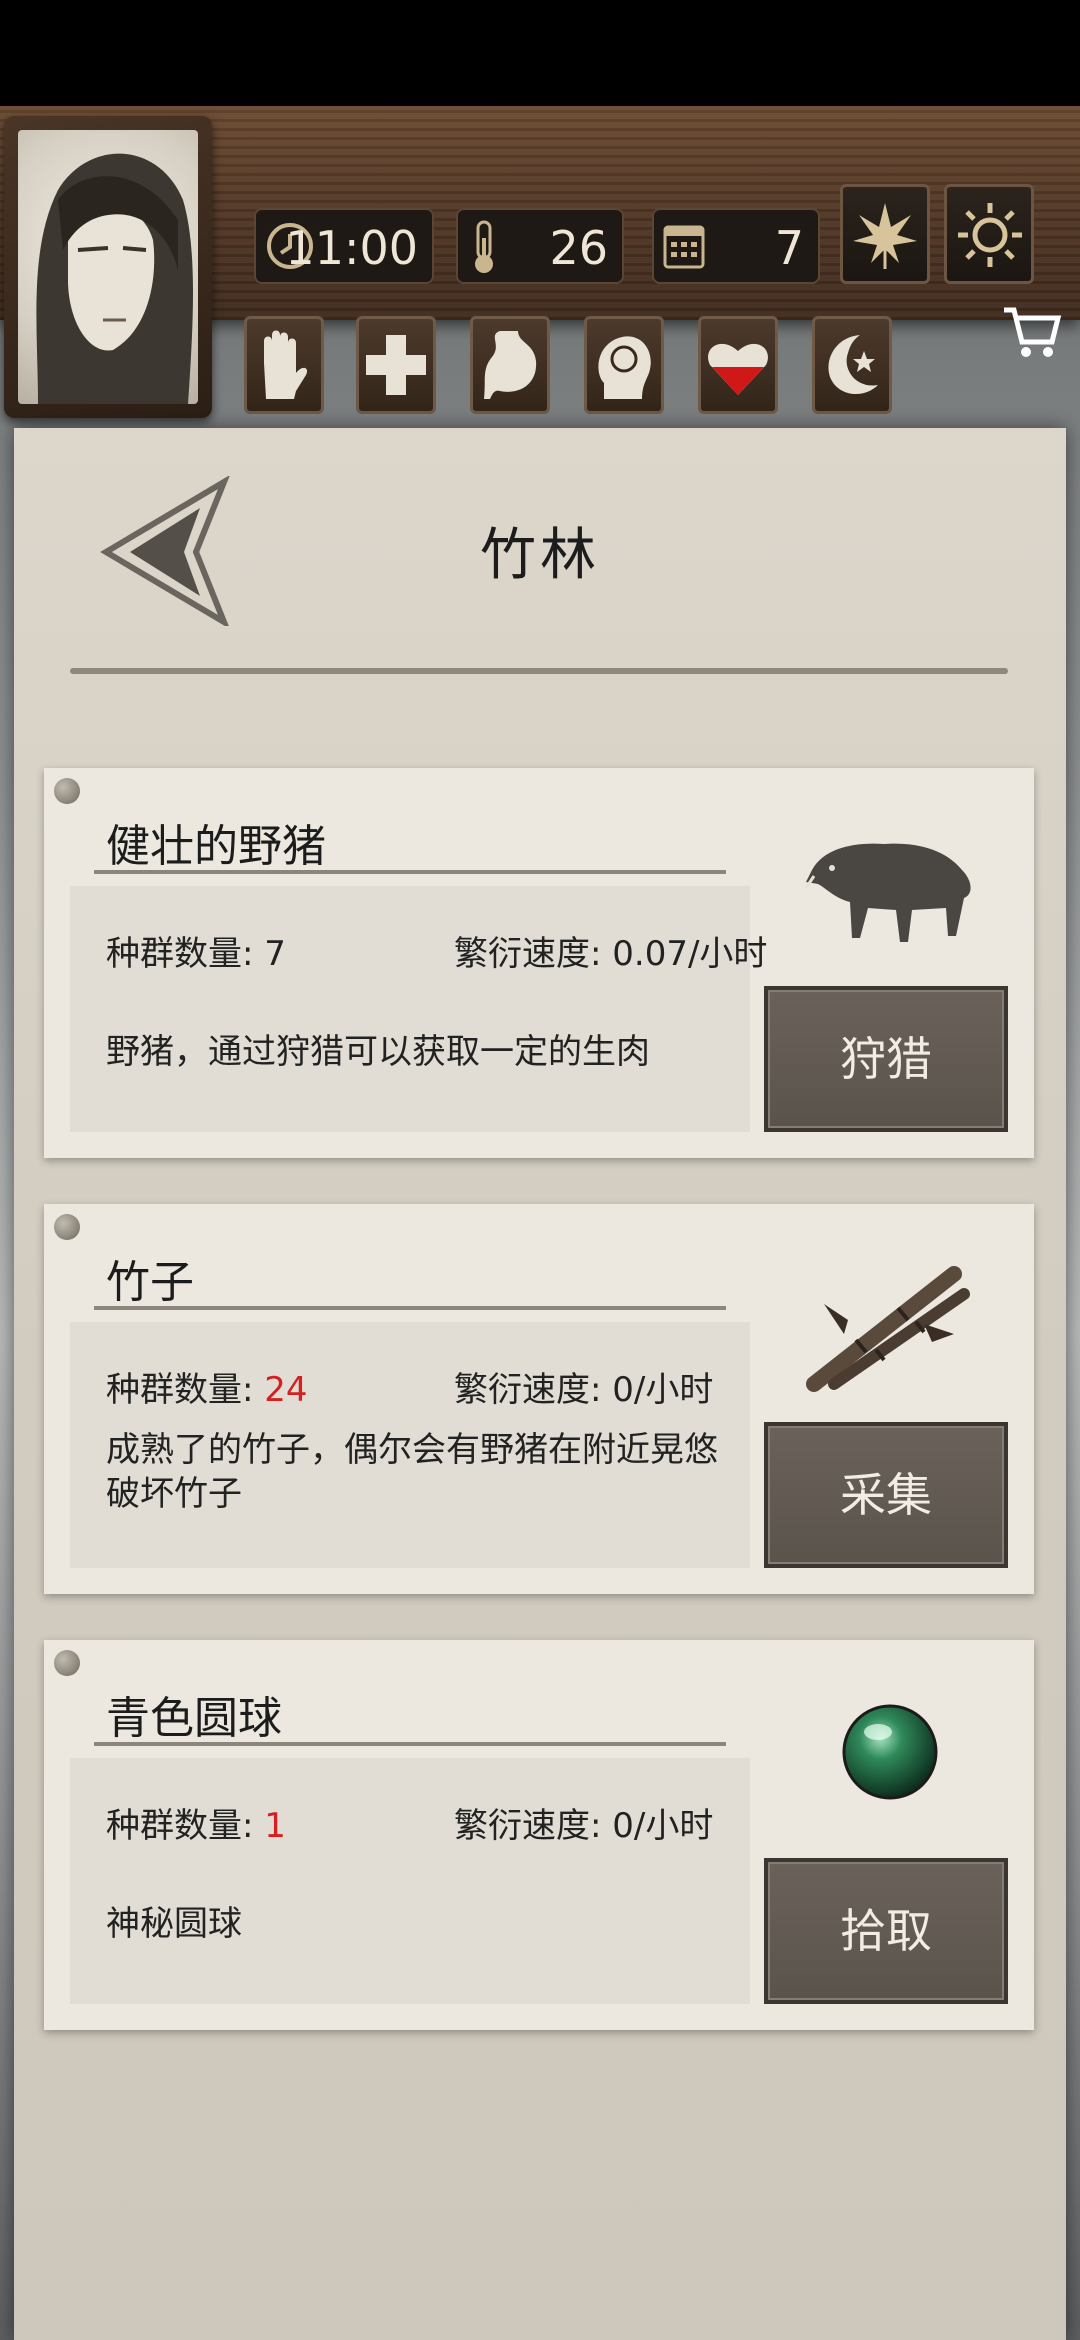  What do you see at coordinates (150, 1282) in the screenshot?
I see `resource-name: 竹子` at bounding box center [150, 1282].